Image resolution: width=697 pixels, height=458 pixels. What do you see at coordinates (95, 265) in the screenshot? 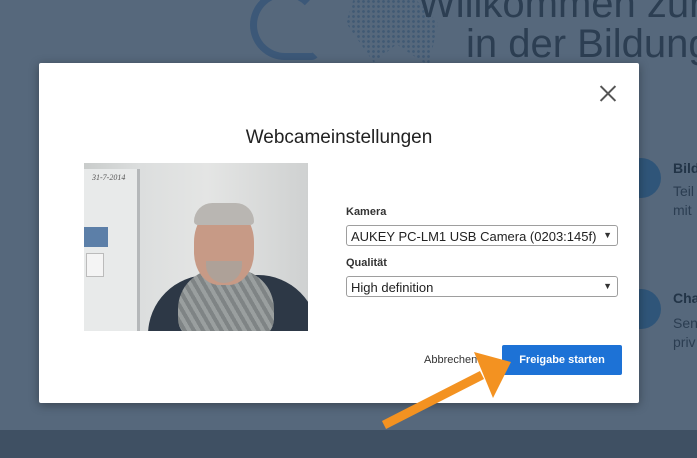
I see `preview-paper` at bounding box center [95, 265].